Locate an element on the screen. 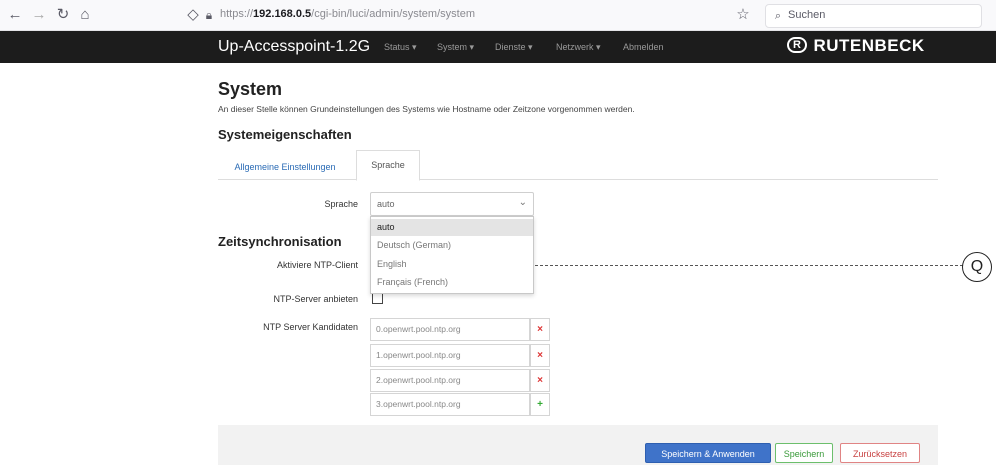  add-icon: + is located at coordinates (540, 404).